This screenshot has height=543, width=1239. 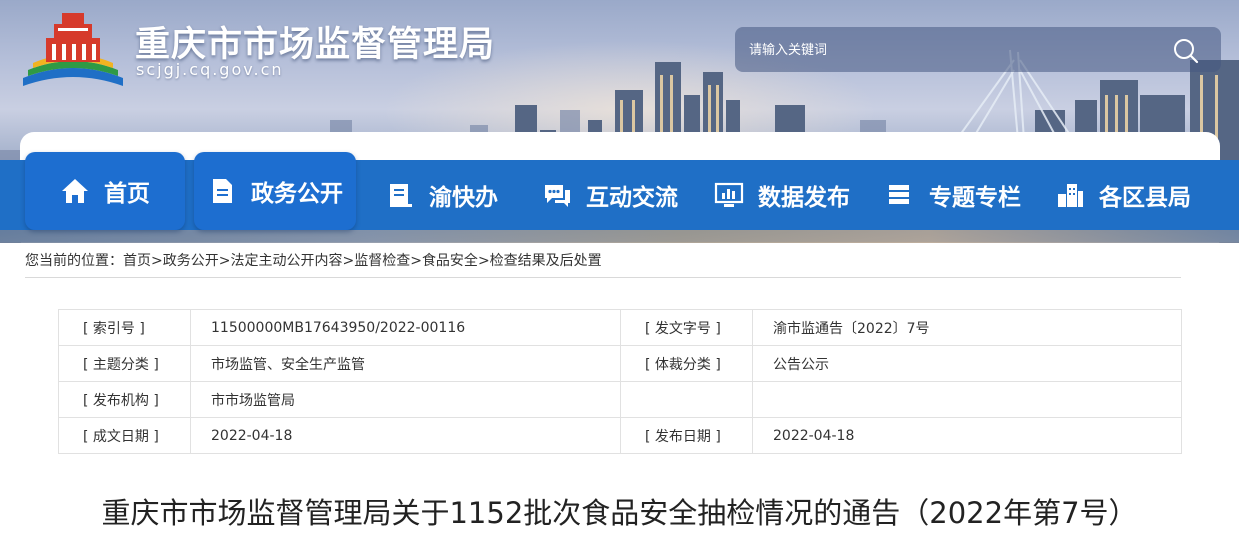 What do you see at coordinates (949, 50) in the screenshot?
I see `search-input` at bounding box center [949, 50].